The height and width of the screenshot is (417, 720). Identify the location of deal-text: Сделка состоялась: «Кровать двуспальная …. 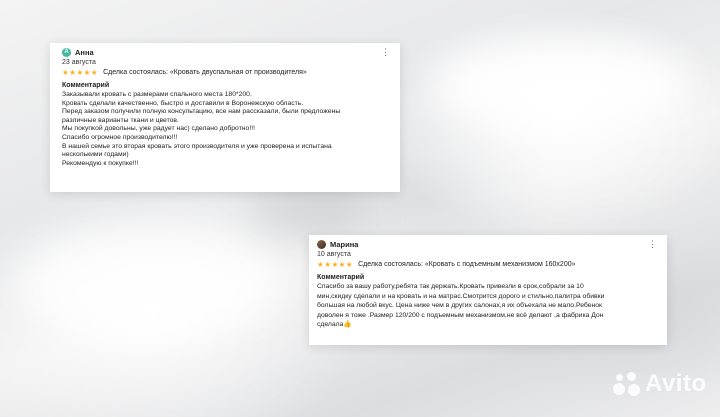
(205, 72).